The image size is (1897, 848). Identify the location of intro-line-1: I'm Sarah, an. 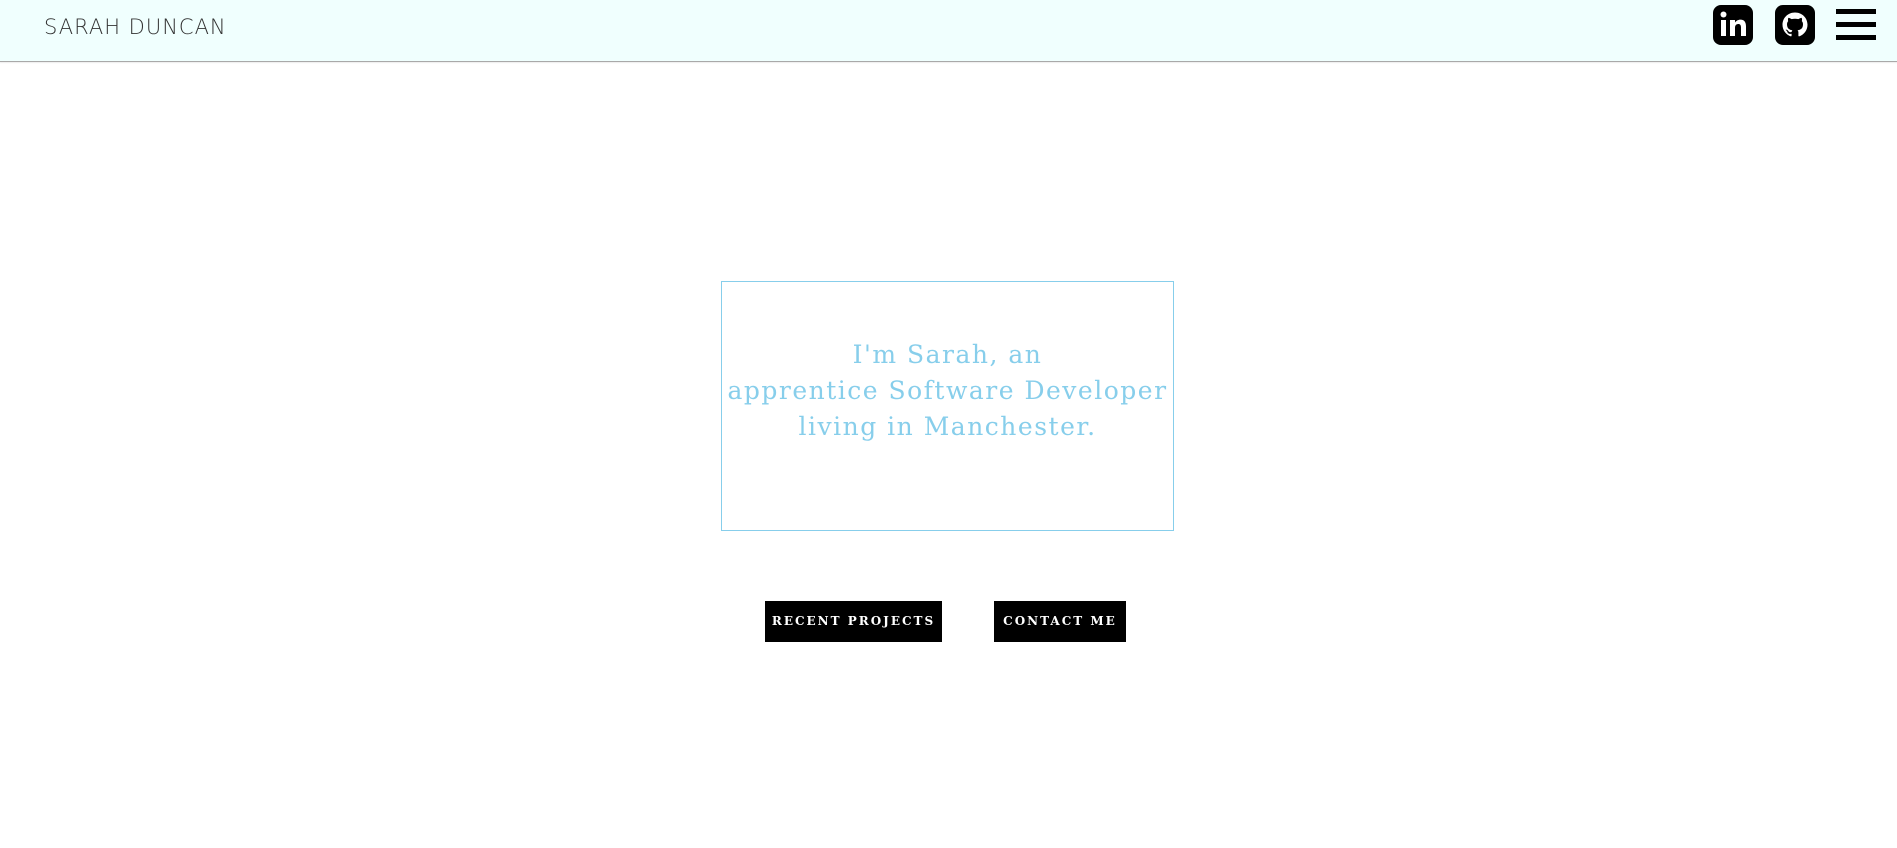
(947, 354).